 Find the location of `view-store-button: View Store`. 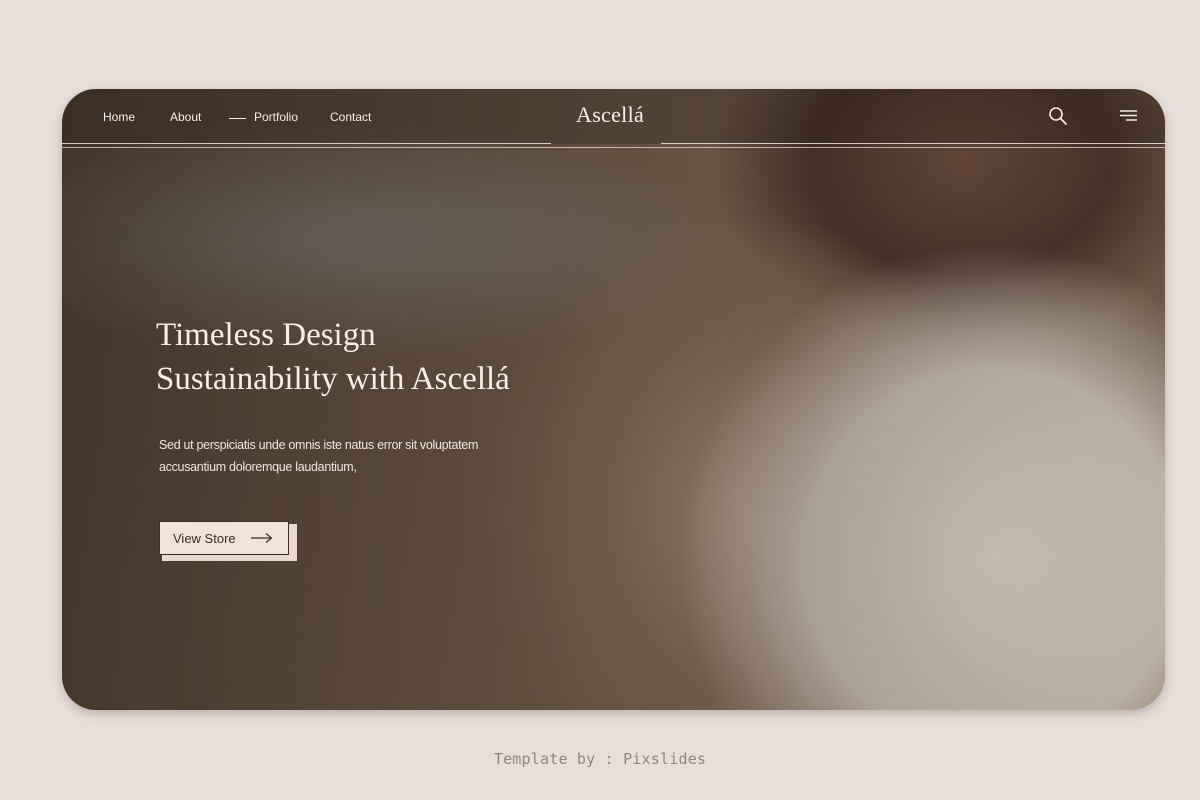

view-store-button: View Store is located at coordinates (224, 538).